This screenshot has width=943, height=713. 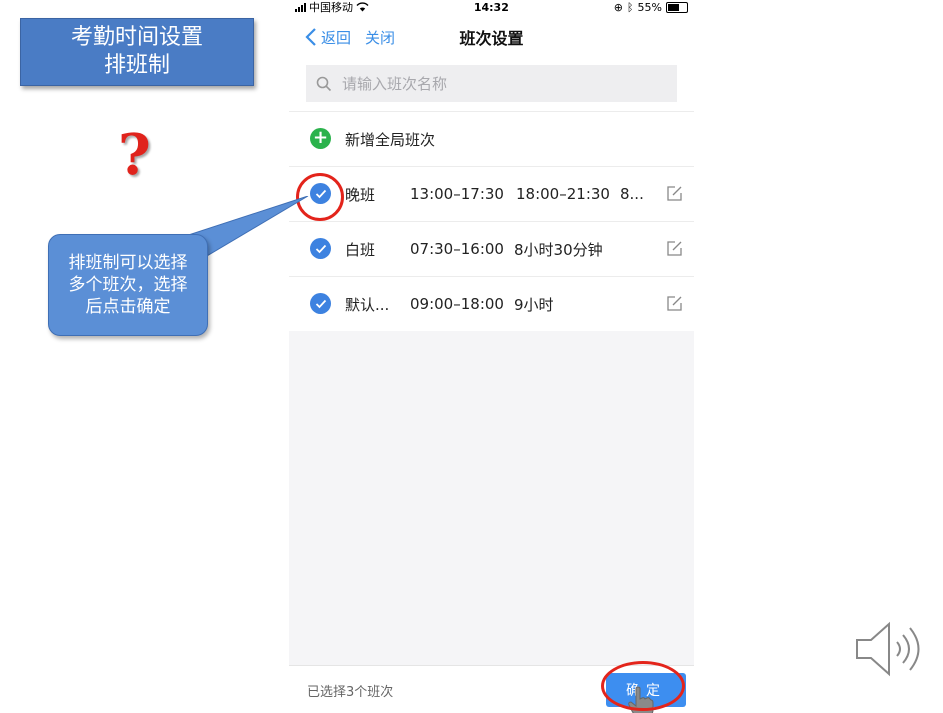 I want to click on wifi-icon, so click(x=362, y=7).